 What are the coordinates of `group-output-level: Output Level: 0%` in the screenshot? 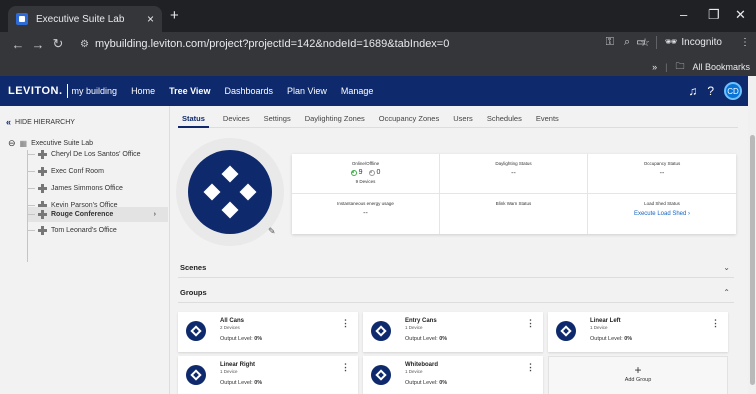 It's located at (241, 339).